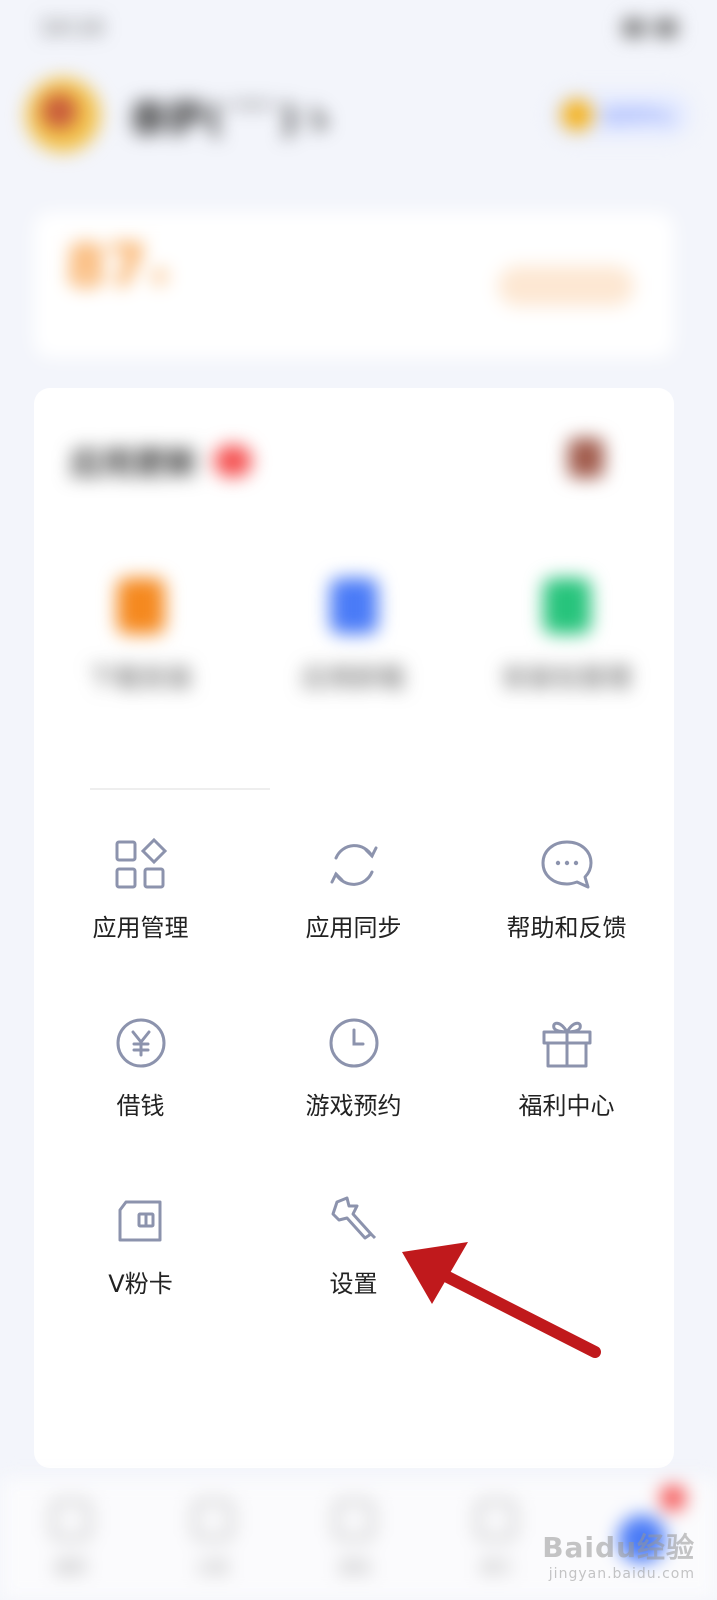  Describe the element at coordinates (353, 1043) in the screenshot. I see `clock-icon` at that location.